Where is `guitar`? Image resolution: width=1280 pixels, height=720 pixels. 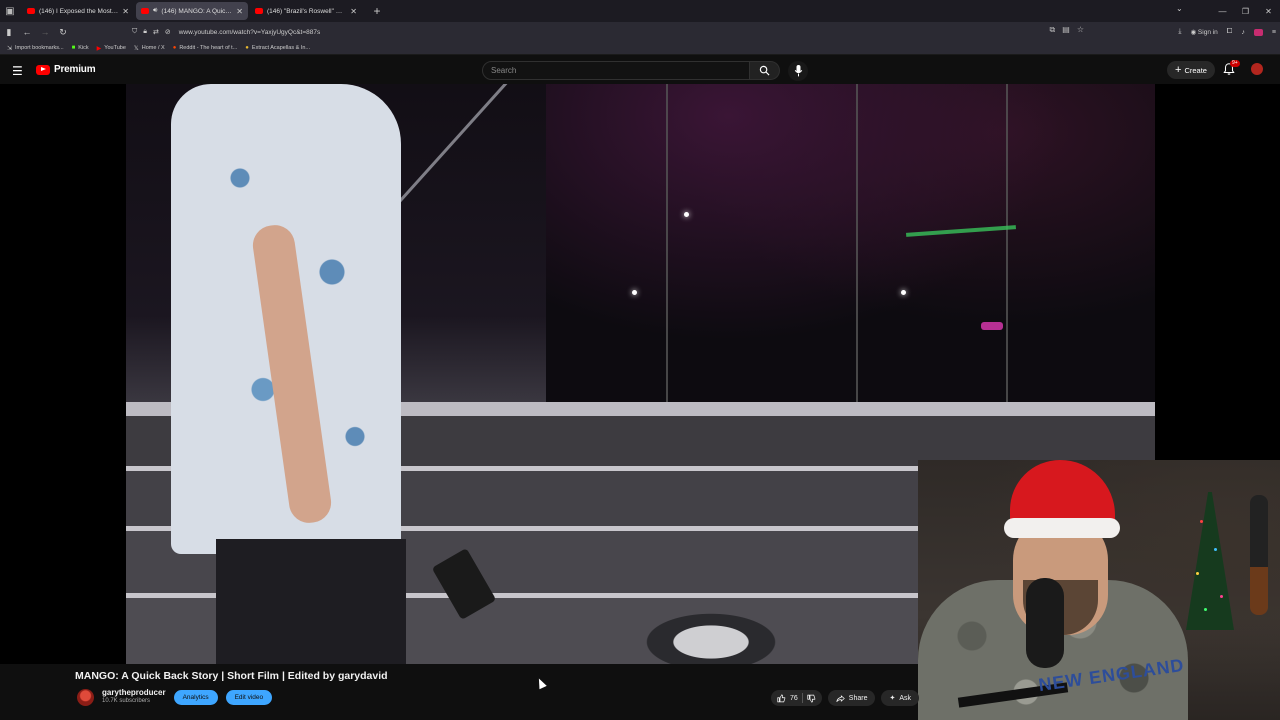
guitar is located at coordinates (1259, 555).